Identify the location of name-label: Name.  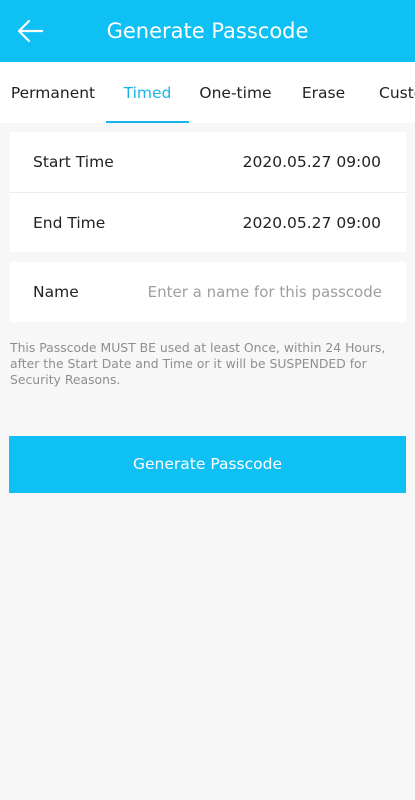
(56, 292).